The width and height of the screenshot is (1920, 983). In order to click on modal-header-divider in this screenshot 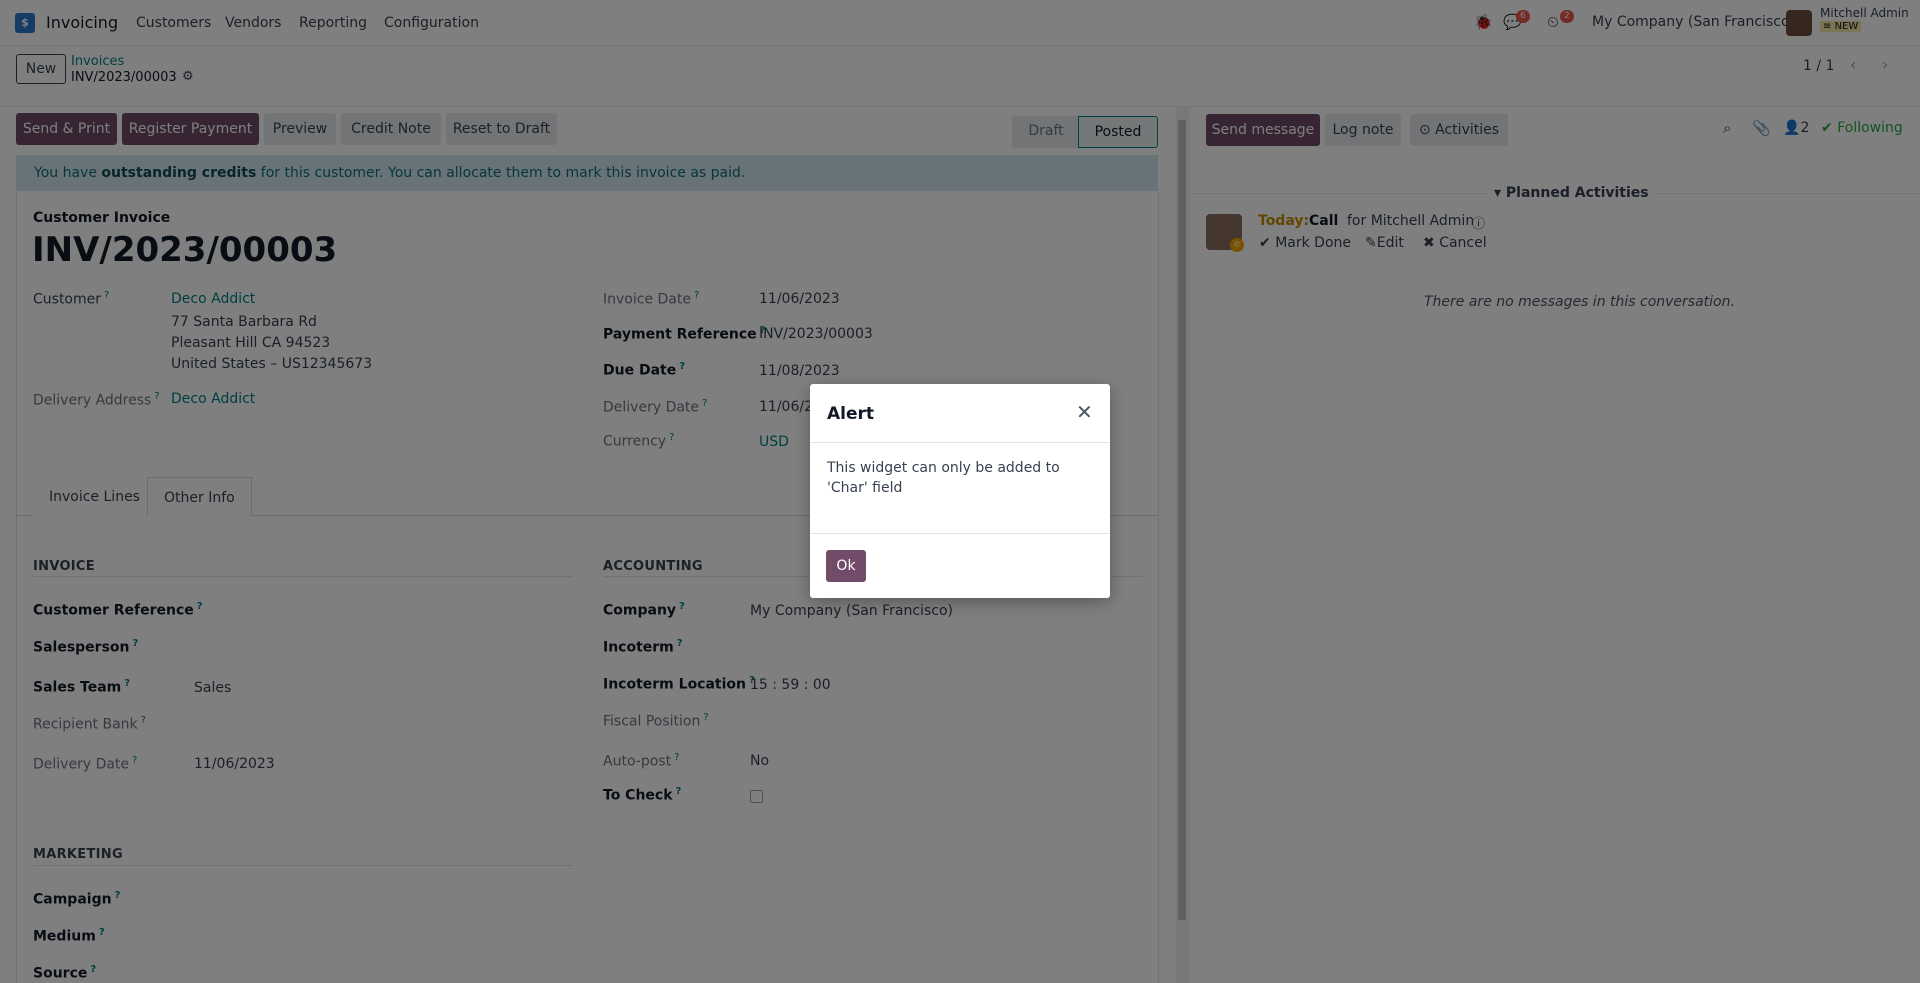, I will do `click(960, 442)`.